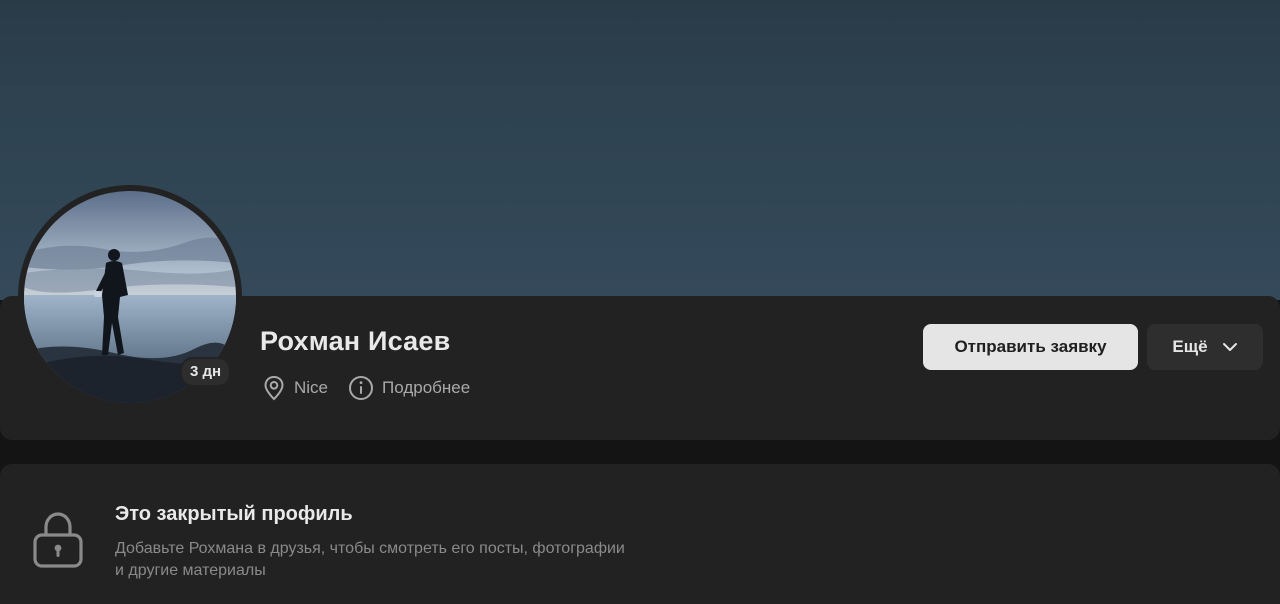  What do you see at coordinates (234, 514) in the screenshot?
I see `private-profile-title: Это закрытый профиль` at bounding box center [234, 514].